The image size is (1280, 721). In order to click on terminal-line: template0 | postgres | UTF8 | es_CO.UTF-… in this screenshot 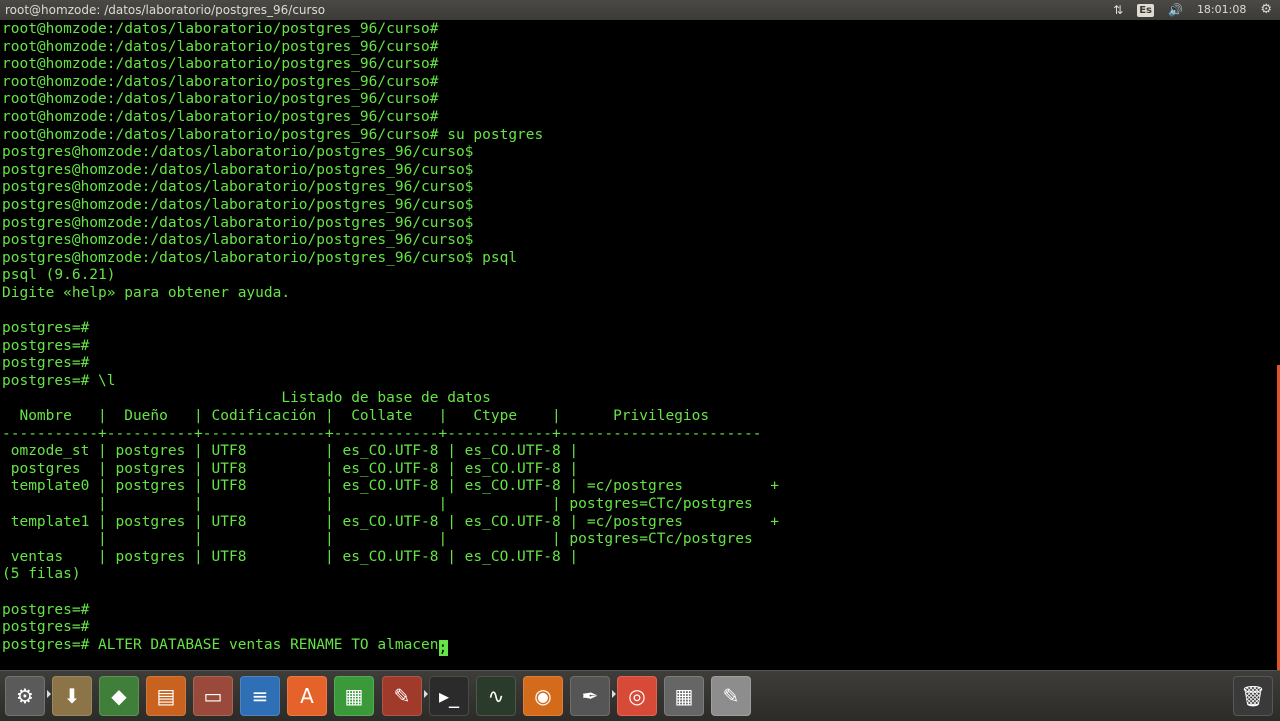, I will do `click(390, 486)`.